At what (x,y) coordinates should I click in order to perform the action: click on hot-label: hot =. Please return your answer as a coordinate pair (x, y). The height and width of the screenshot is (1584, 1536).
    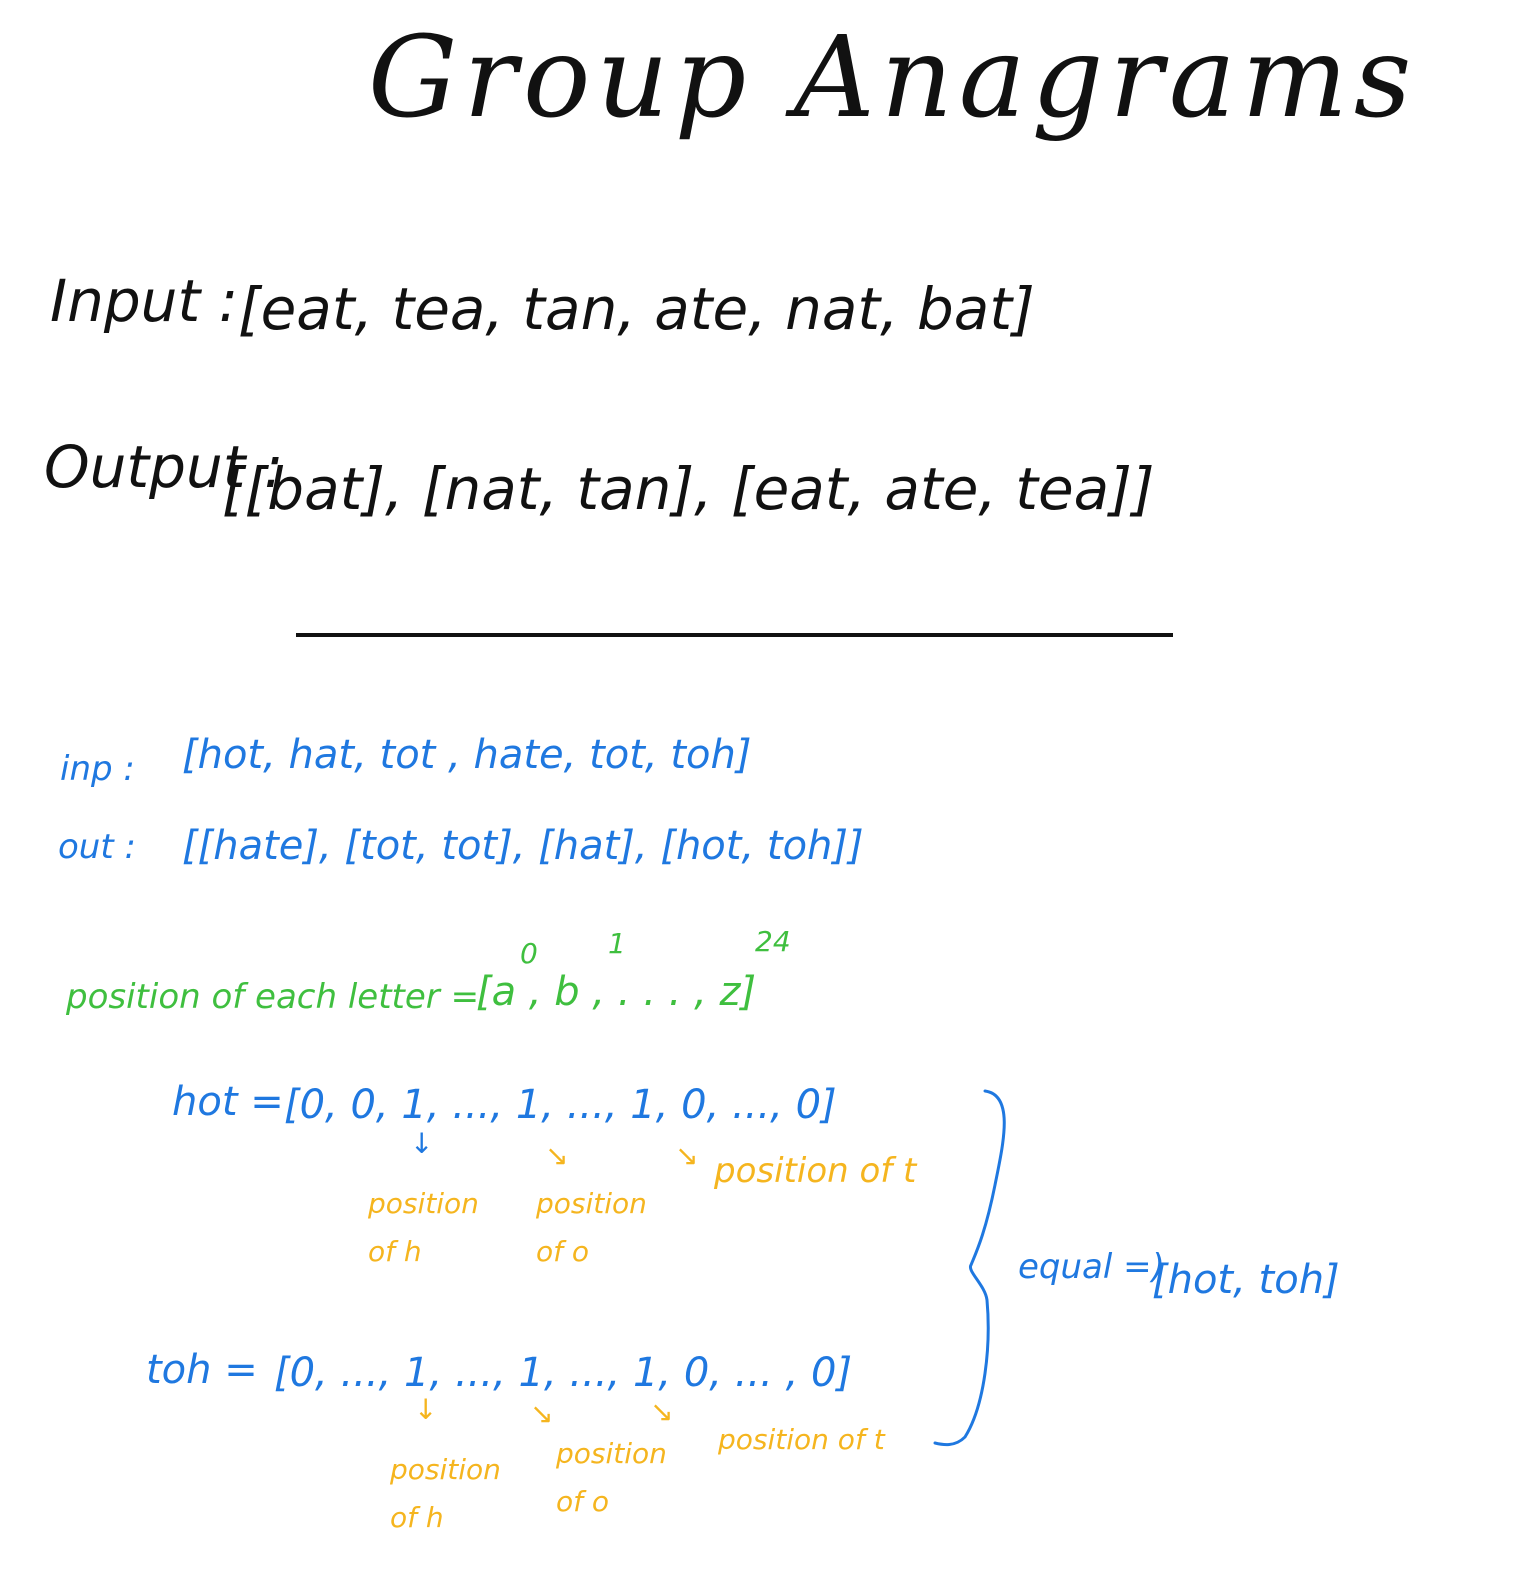
    Looking at the image, I should click on (228, 1102).